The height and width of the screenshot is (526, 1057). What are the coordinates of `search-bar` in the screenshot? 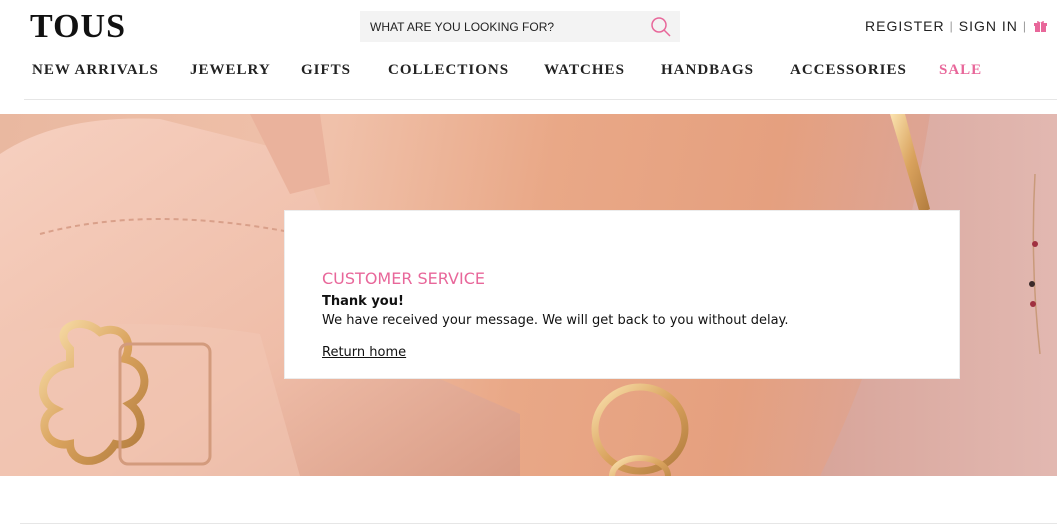 It's located at (520, 26).